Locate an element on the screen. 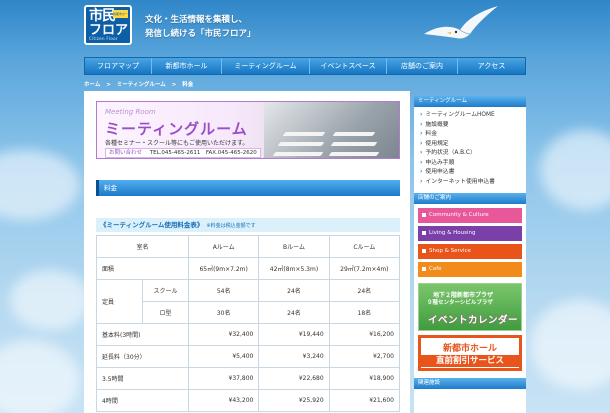 The width and height of the screenshot is (610, 413). table-row: 延長料（30分） ¥5,400 ¥3,240 ¥2,700 is located at coordinates (248, 356).